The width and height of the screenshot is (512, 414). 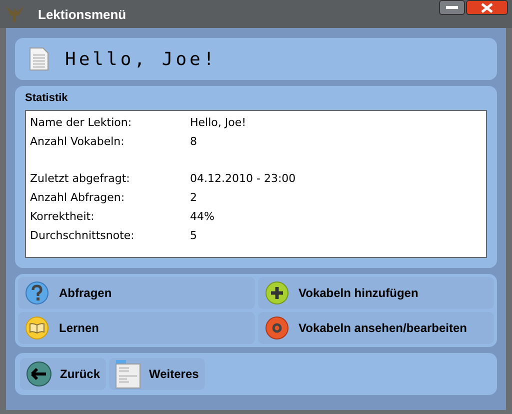 What do you see at coordinates (83, 235) in the screenshot?
I see `stat-label: Durchschnittsnote:` at bounding box center [83, 235].